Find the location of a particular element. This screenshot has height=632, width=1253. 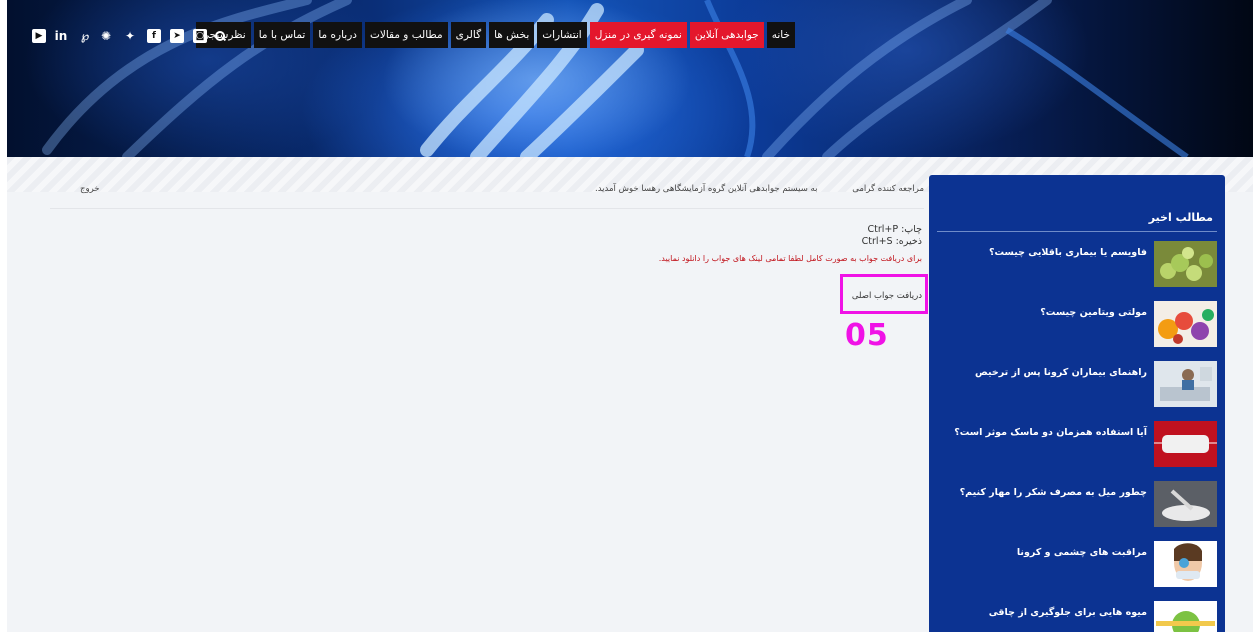

post-thumbnail-patient is located at coordinates (1185, 384).